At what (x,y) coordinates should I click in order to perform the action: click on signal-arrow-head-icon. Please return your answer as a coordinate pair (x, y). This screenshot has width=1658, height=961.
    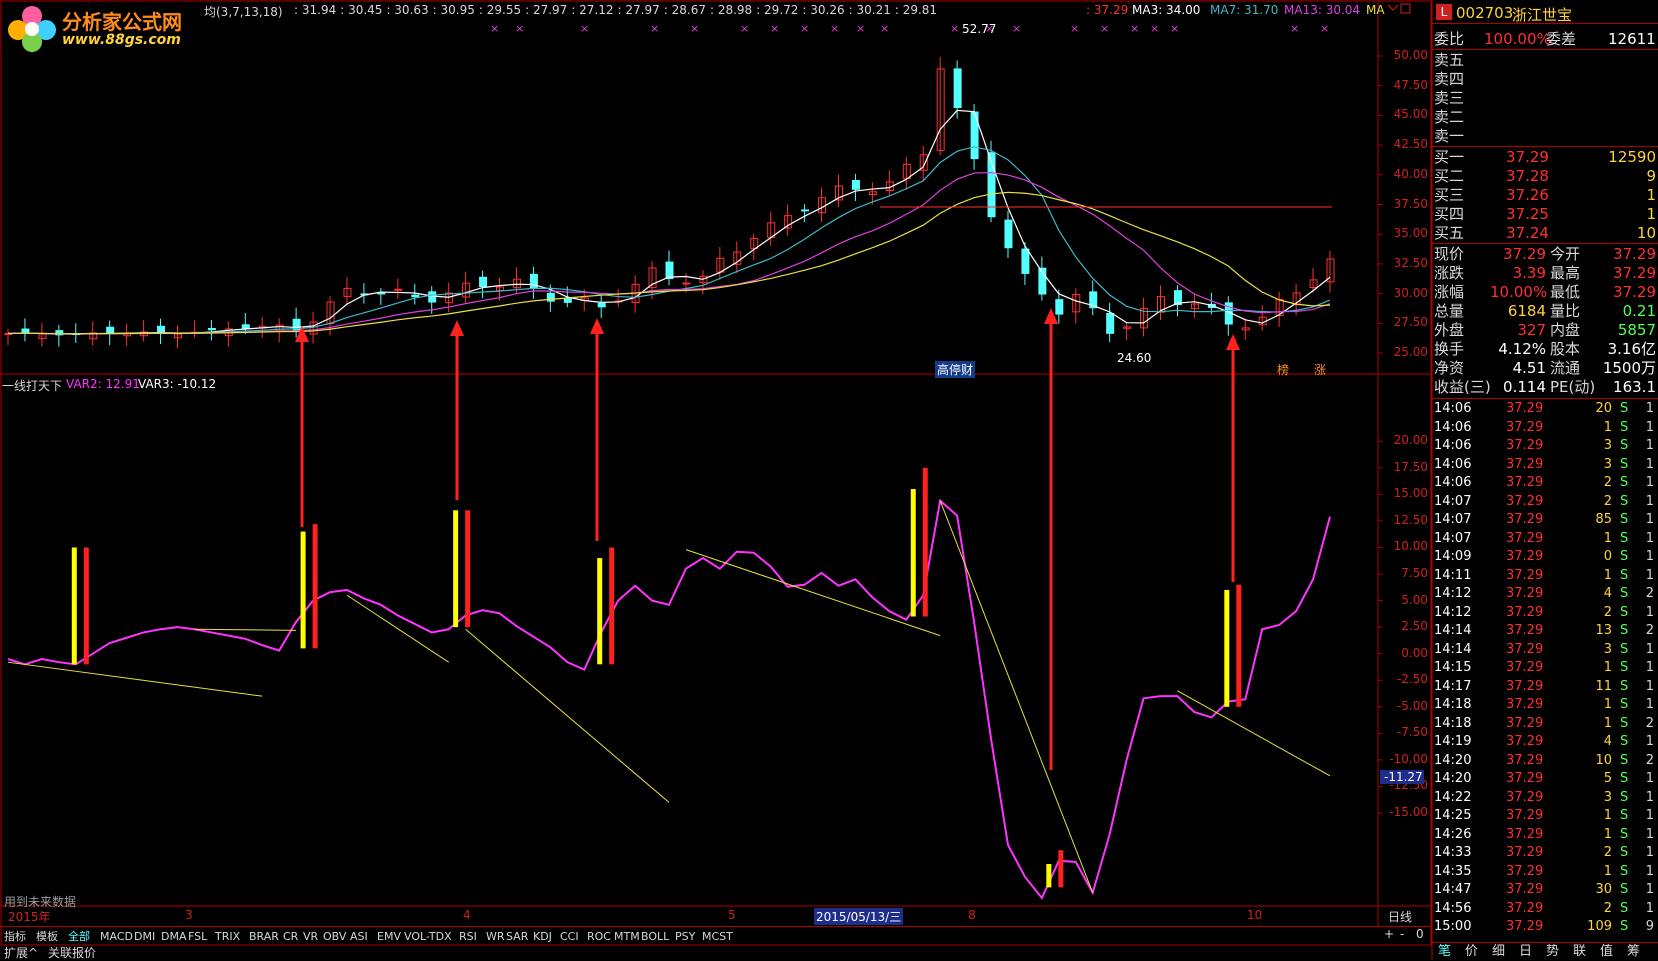
    Looking at the image, I should click on (457, 328).